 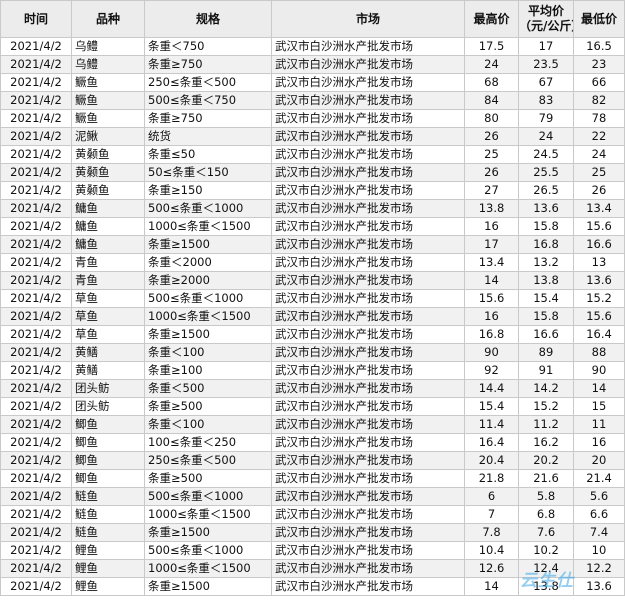 I want to click on cell-max: 15.6, so click(x=491, y=298).